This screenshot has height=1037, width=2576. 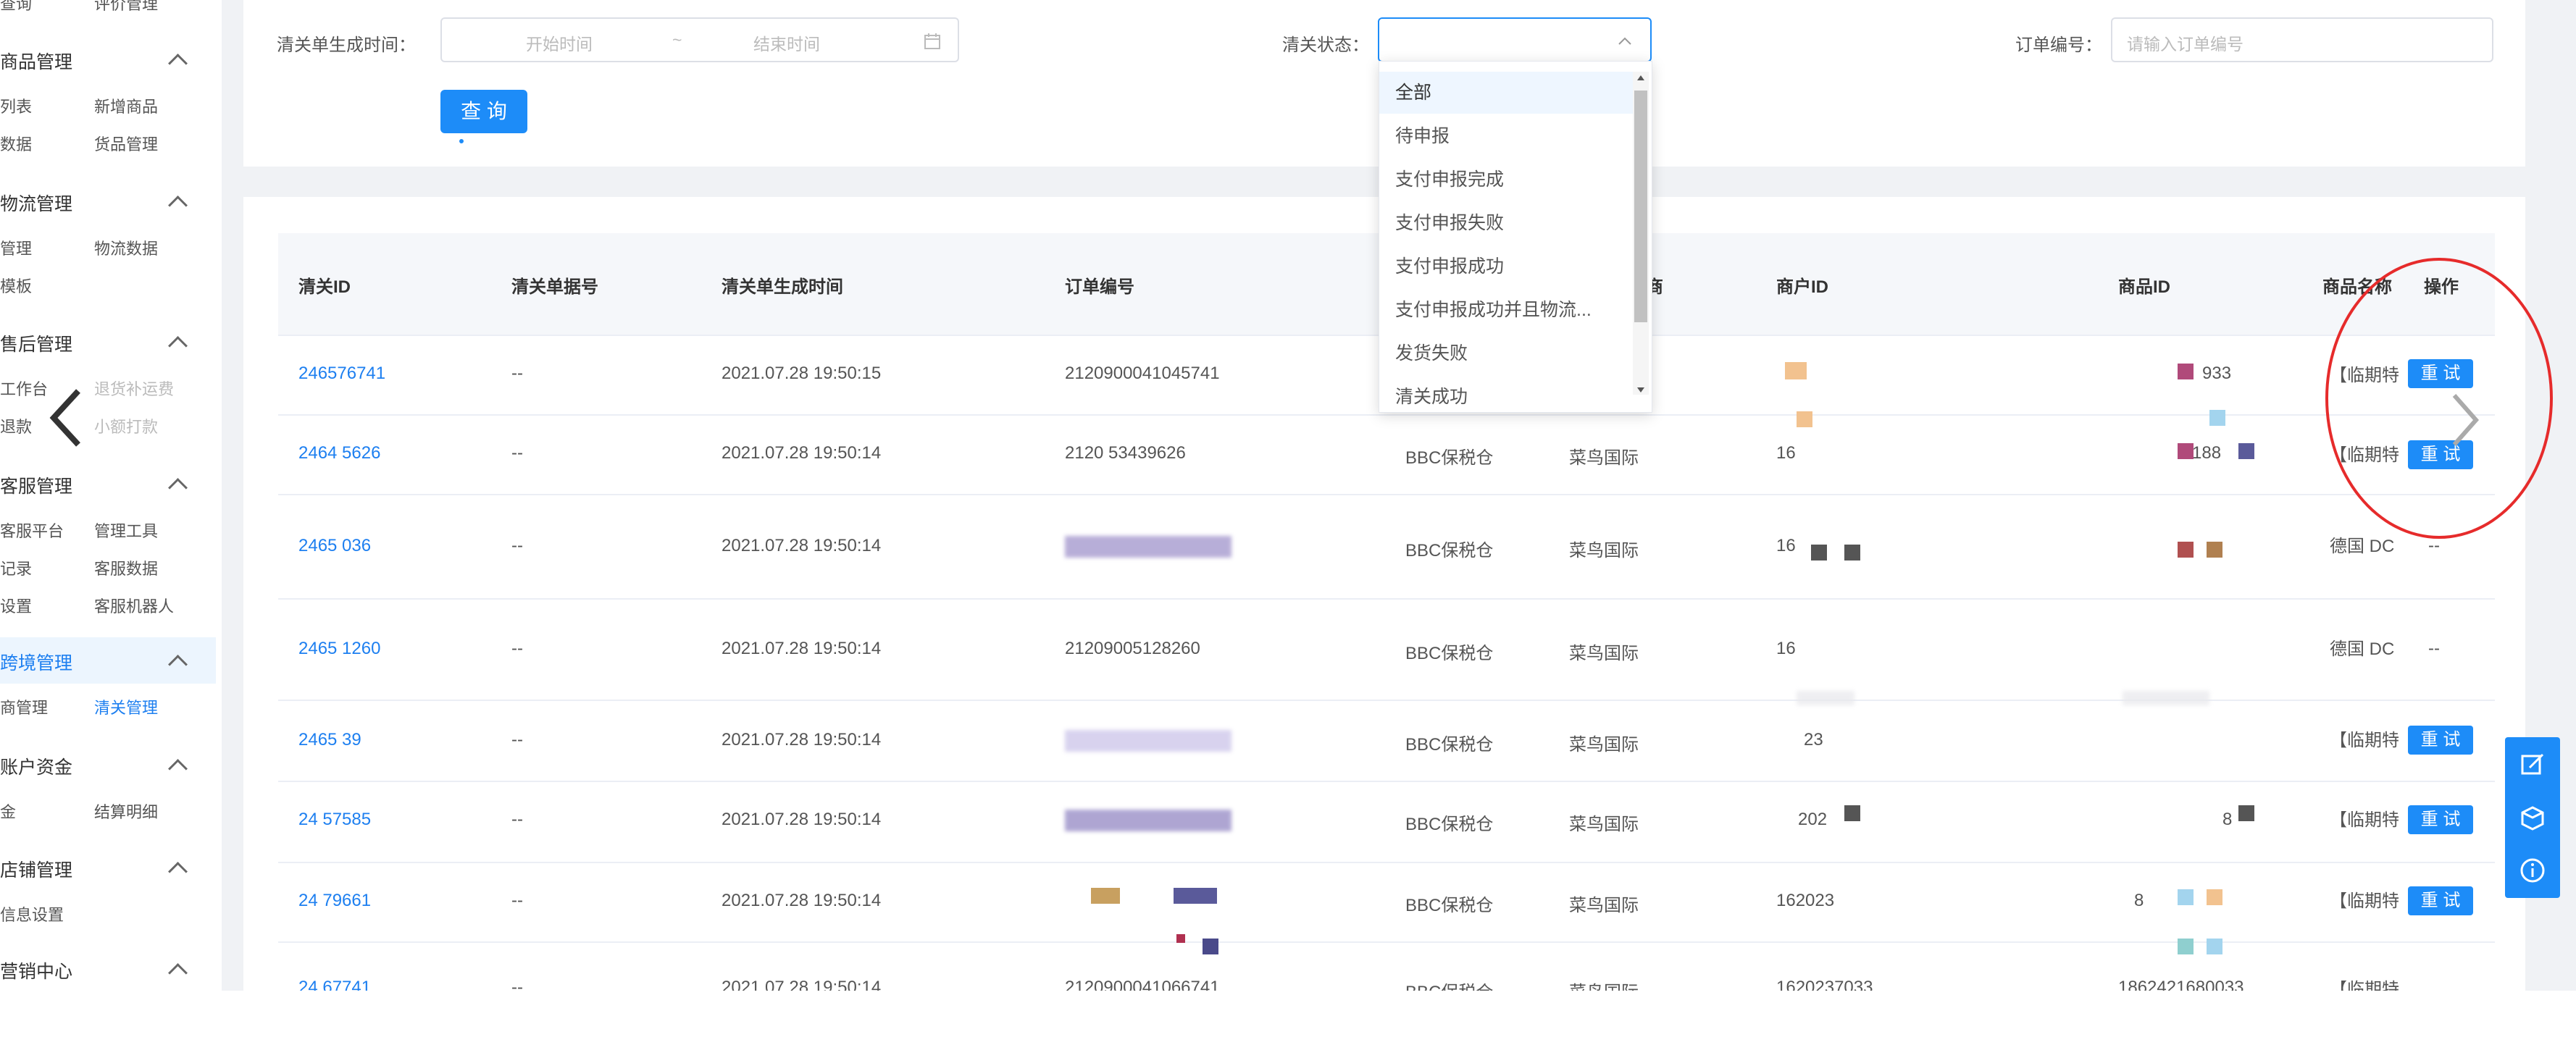 What do you see at coordinates (16, 425) in the screenshot?
I see `sidebar-item: 退款` at bounding box center [16, 425].